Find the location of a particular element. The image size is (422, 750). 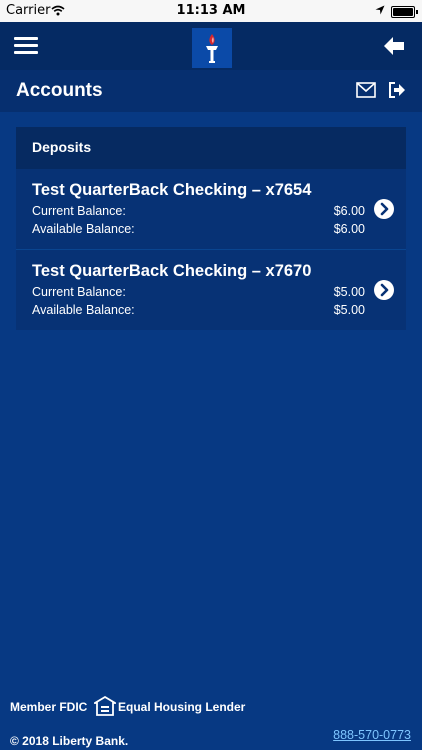

available-balance-value: $6.00 is located at coordinates (349, 229).